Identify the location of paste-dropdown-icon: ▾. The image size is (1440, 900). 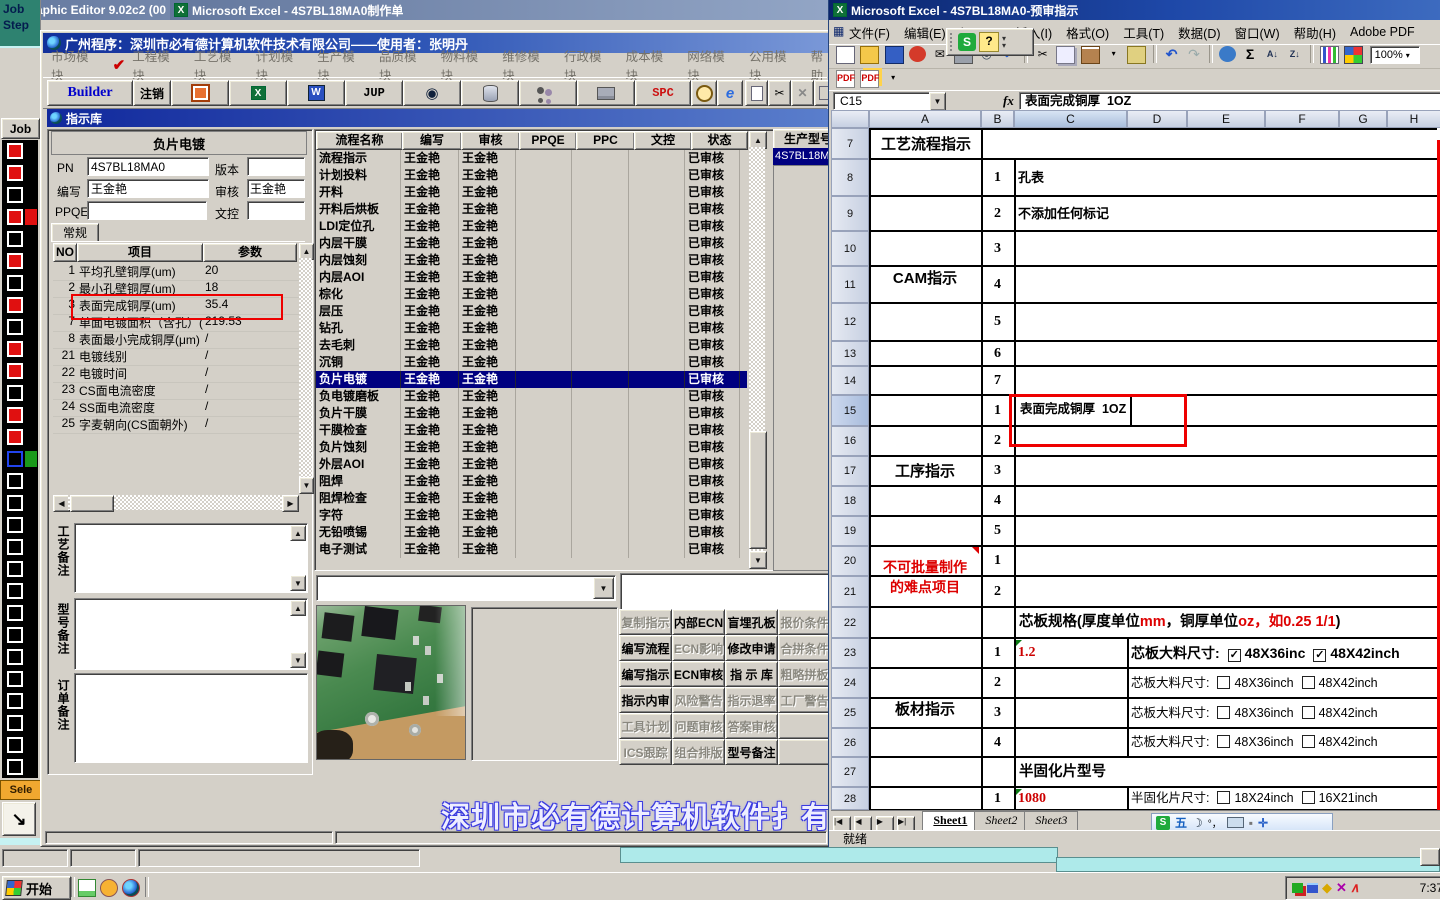
(1113, 54).